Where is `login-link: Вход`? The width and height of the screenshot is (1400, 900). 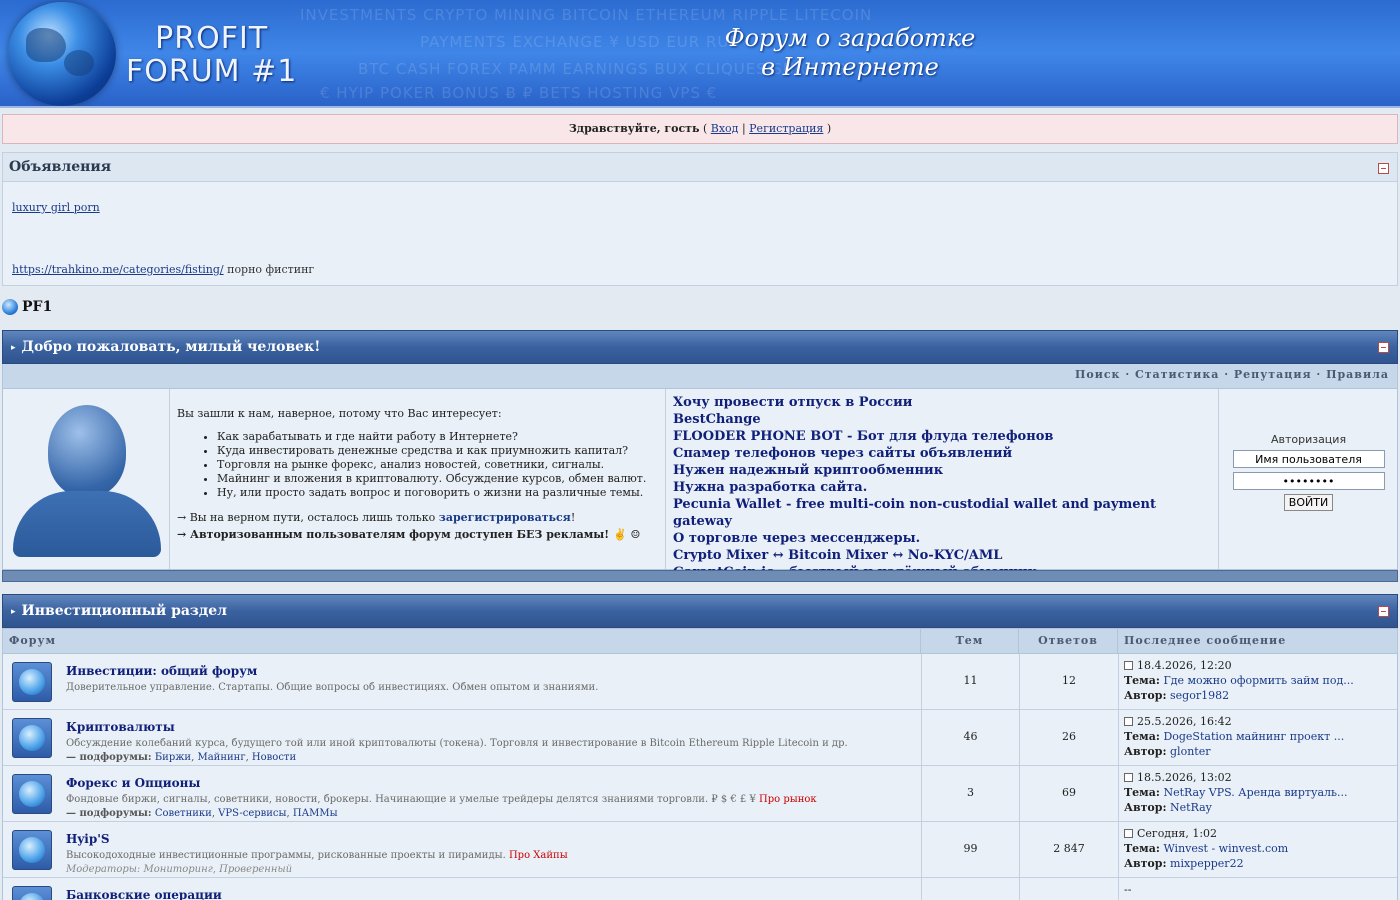 login-link: Вход is located at coordinates (725, 128).